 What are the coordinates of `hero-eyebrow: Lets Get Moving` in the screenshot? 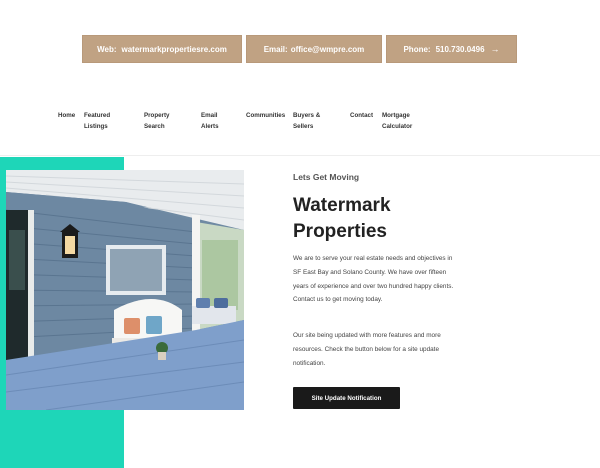 It's located at (326, 177).